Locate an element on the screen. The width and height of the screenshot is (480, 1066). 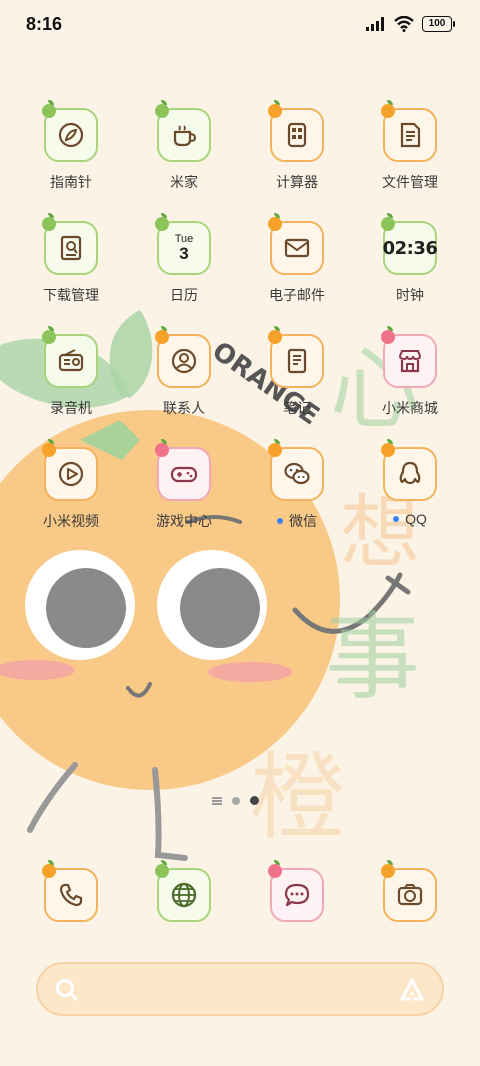
app-label: 录音机 is located at coordinates (71, 408).